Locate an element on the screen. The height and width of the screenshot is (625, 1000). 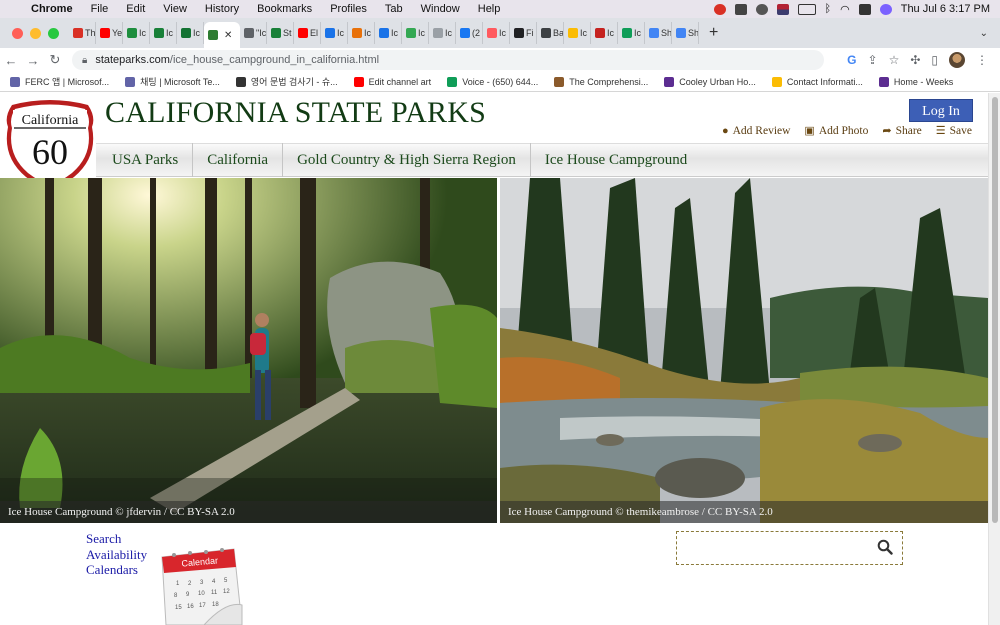
menu-bookmarks: Bookmarks is located at coordinates (284, 9).